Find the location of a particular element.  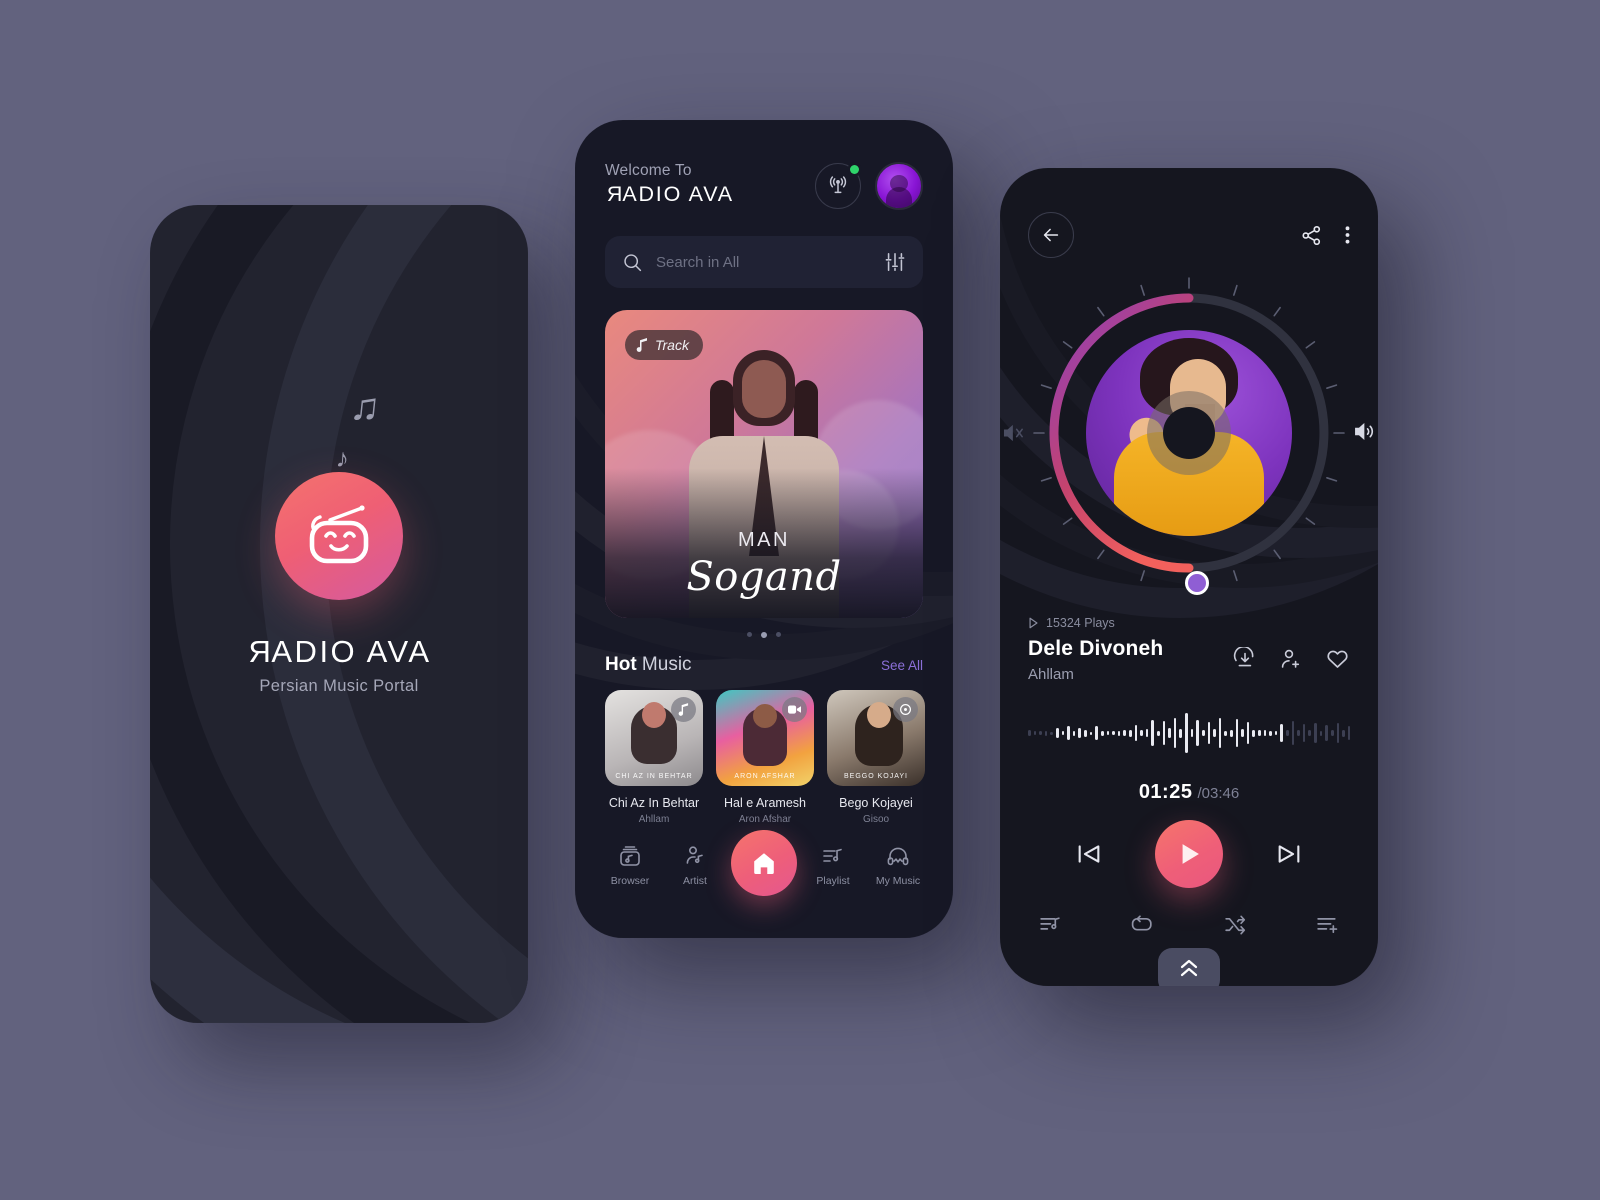

playback-controls is located at coordinates (1189, 854).